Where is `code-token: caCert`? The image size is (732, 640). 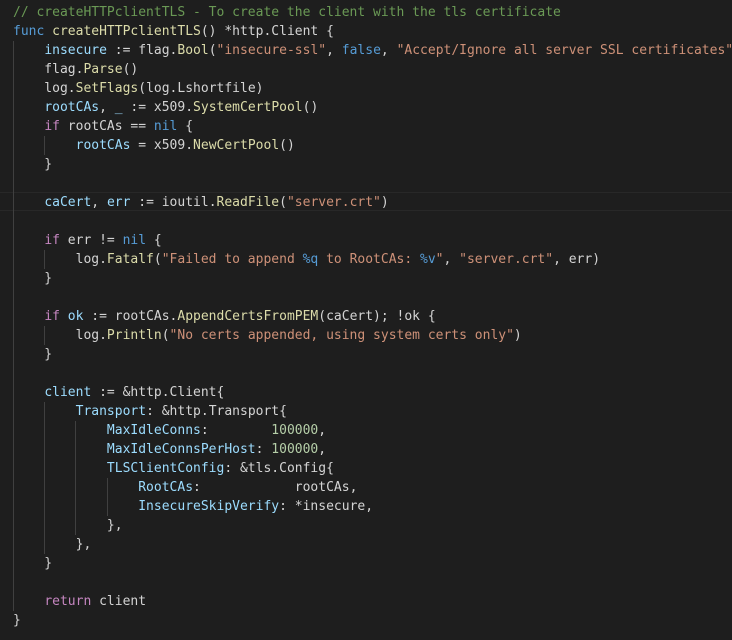
code-token: caCert is located at coordinates (68, 202).